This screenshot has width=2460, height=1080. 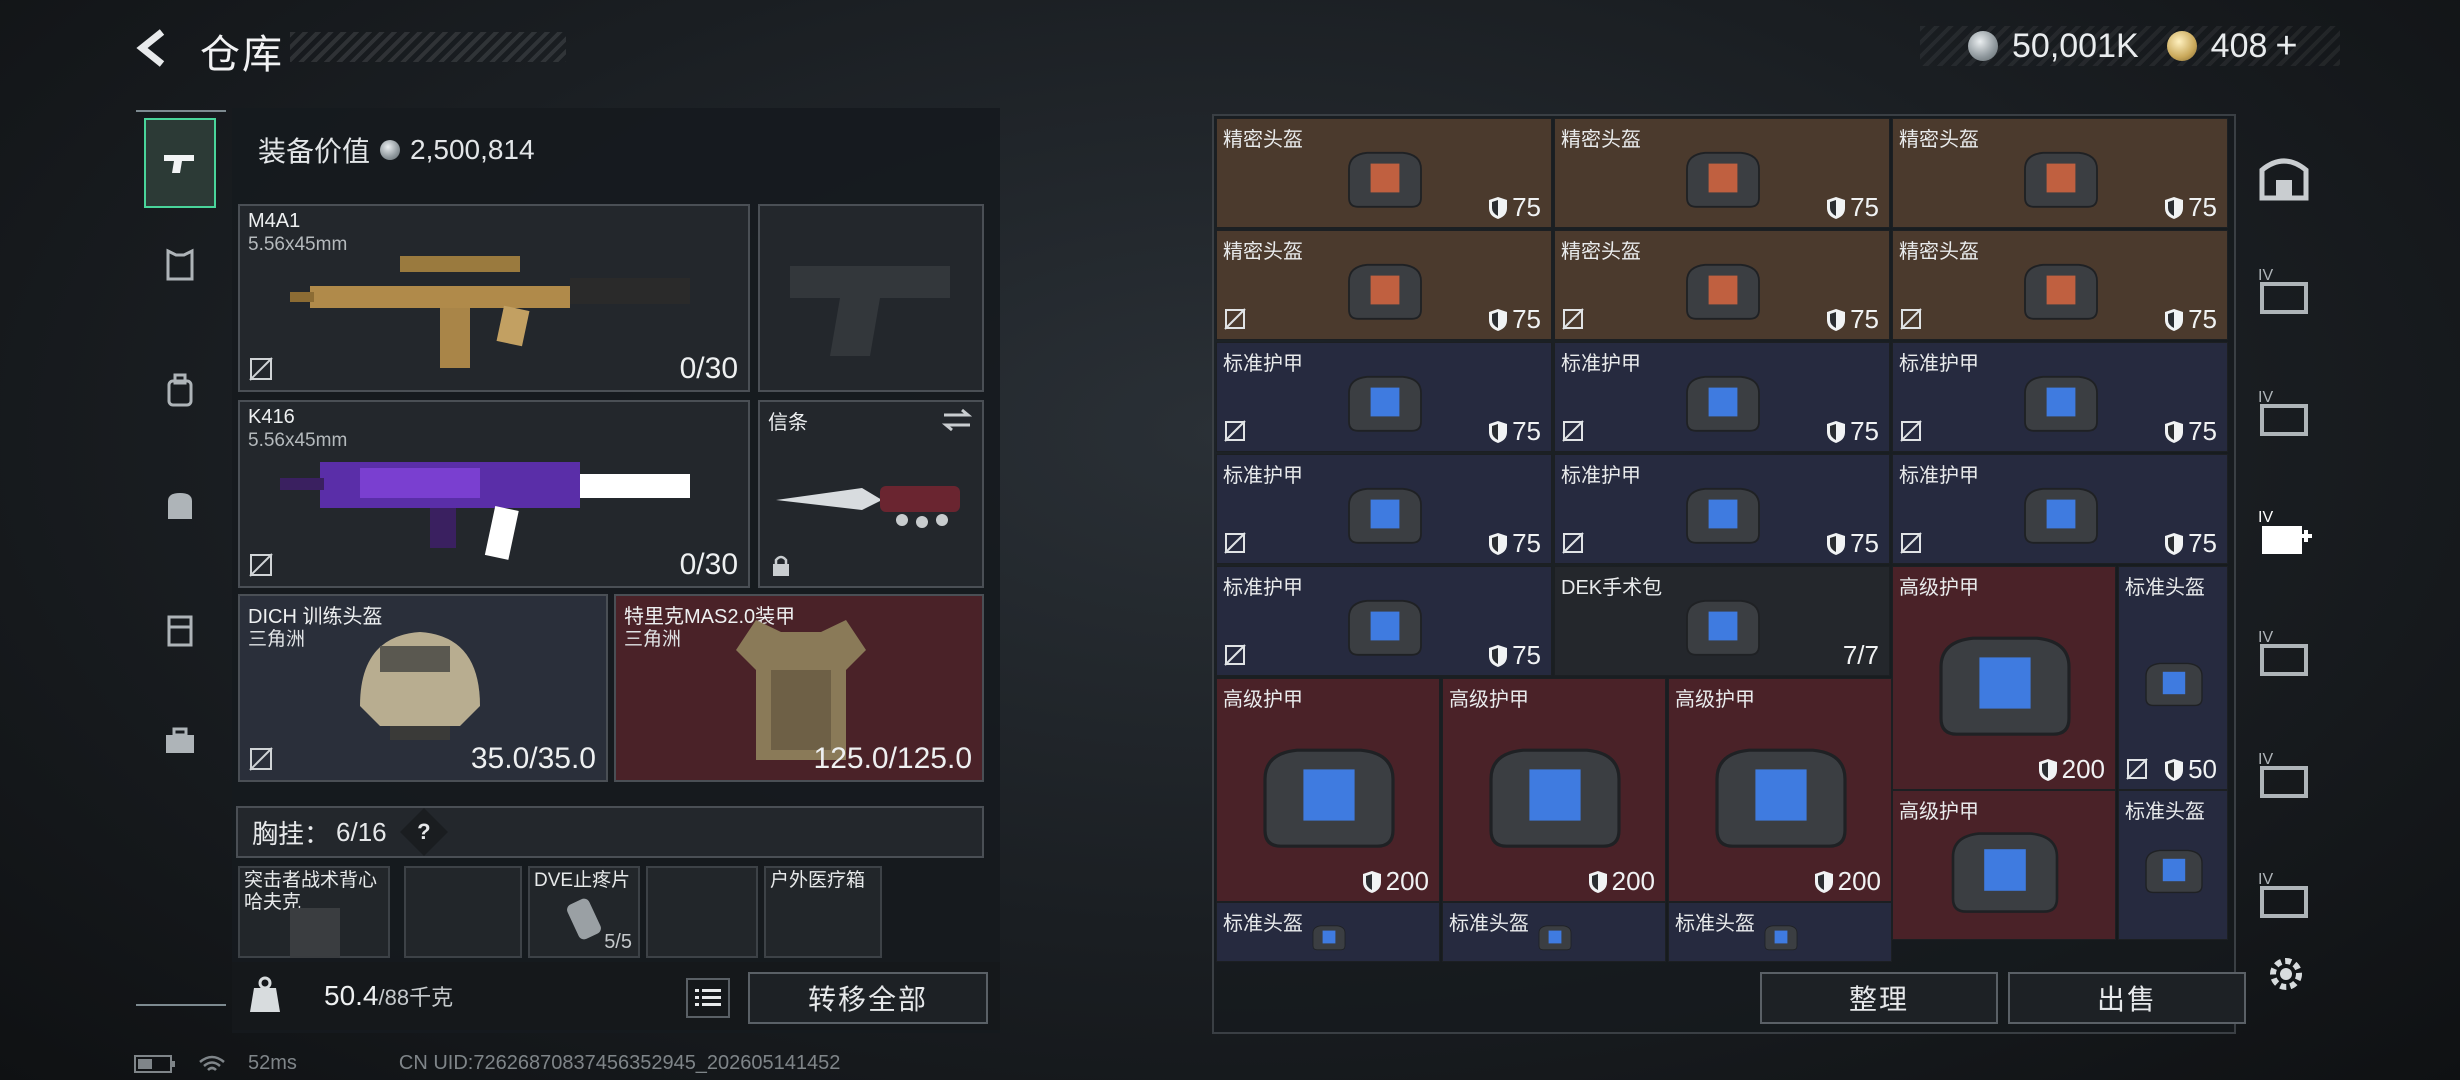 I want to click on nav-backpack-small, so click(x=180, y=391).